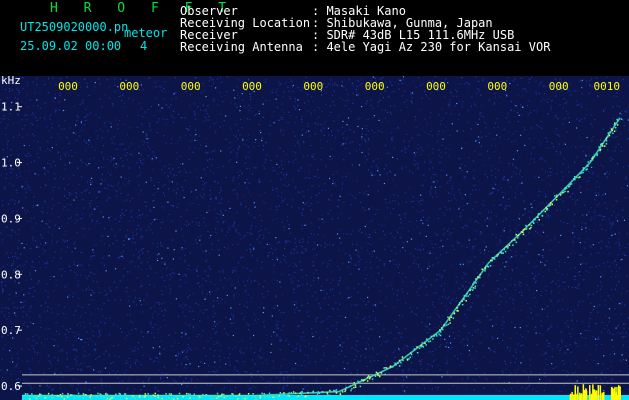 Image resolution: width=629 pixels, height=400 pixels. Describe the element at coordinates (241, 47) in the screenshot. I see `antenna-label: Receiving Antenna` at that location.